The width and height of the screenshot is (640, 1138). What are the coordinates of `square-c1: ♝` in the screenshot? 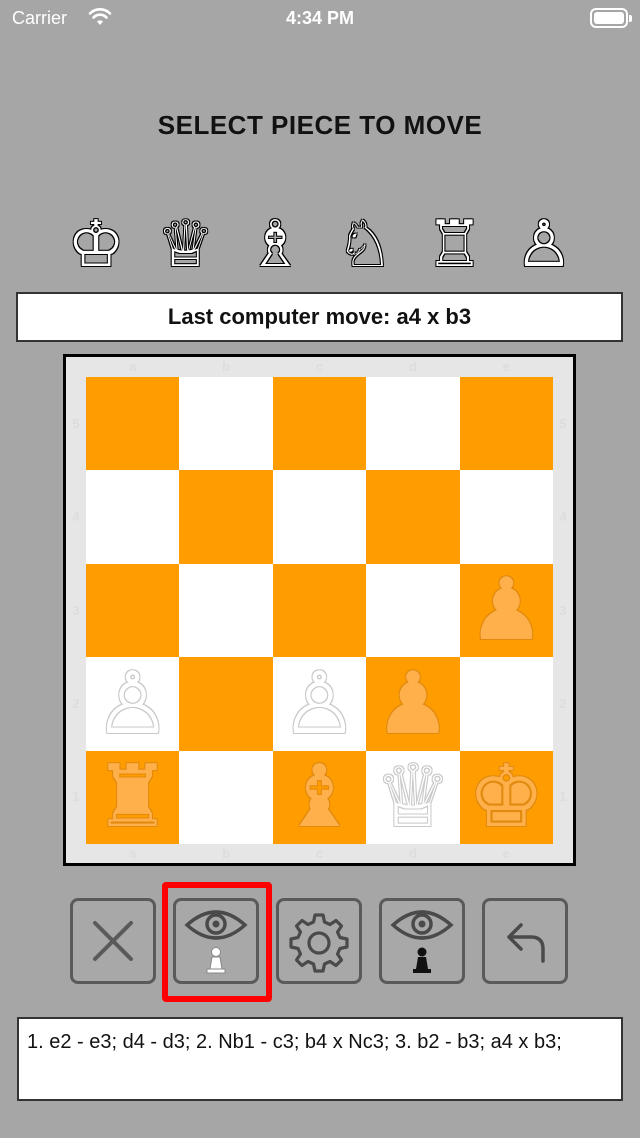 It's located at (319, 797).